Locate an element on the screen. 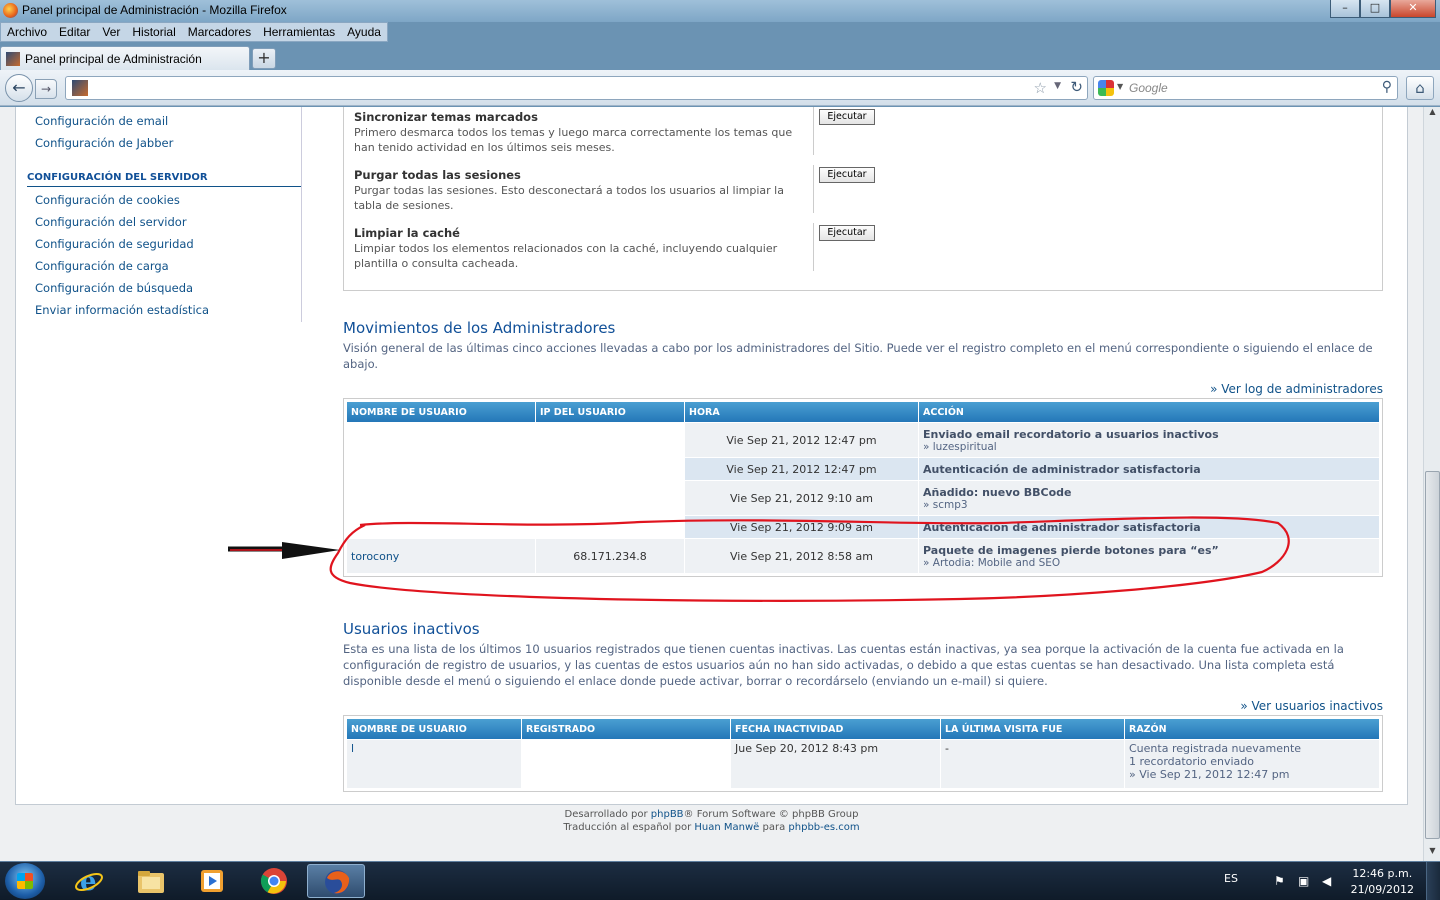  bookmark-star-icon: ☆ is located at coordinates (1040, 88).